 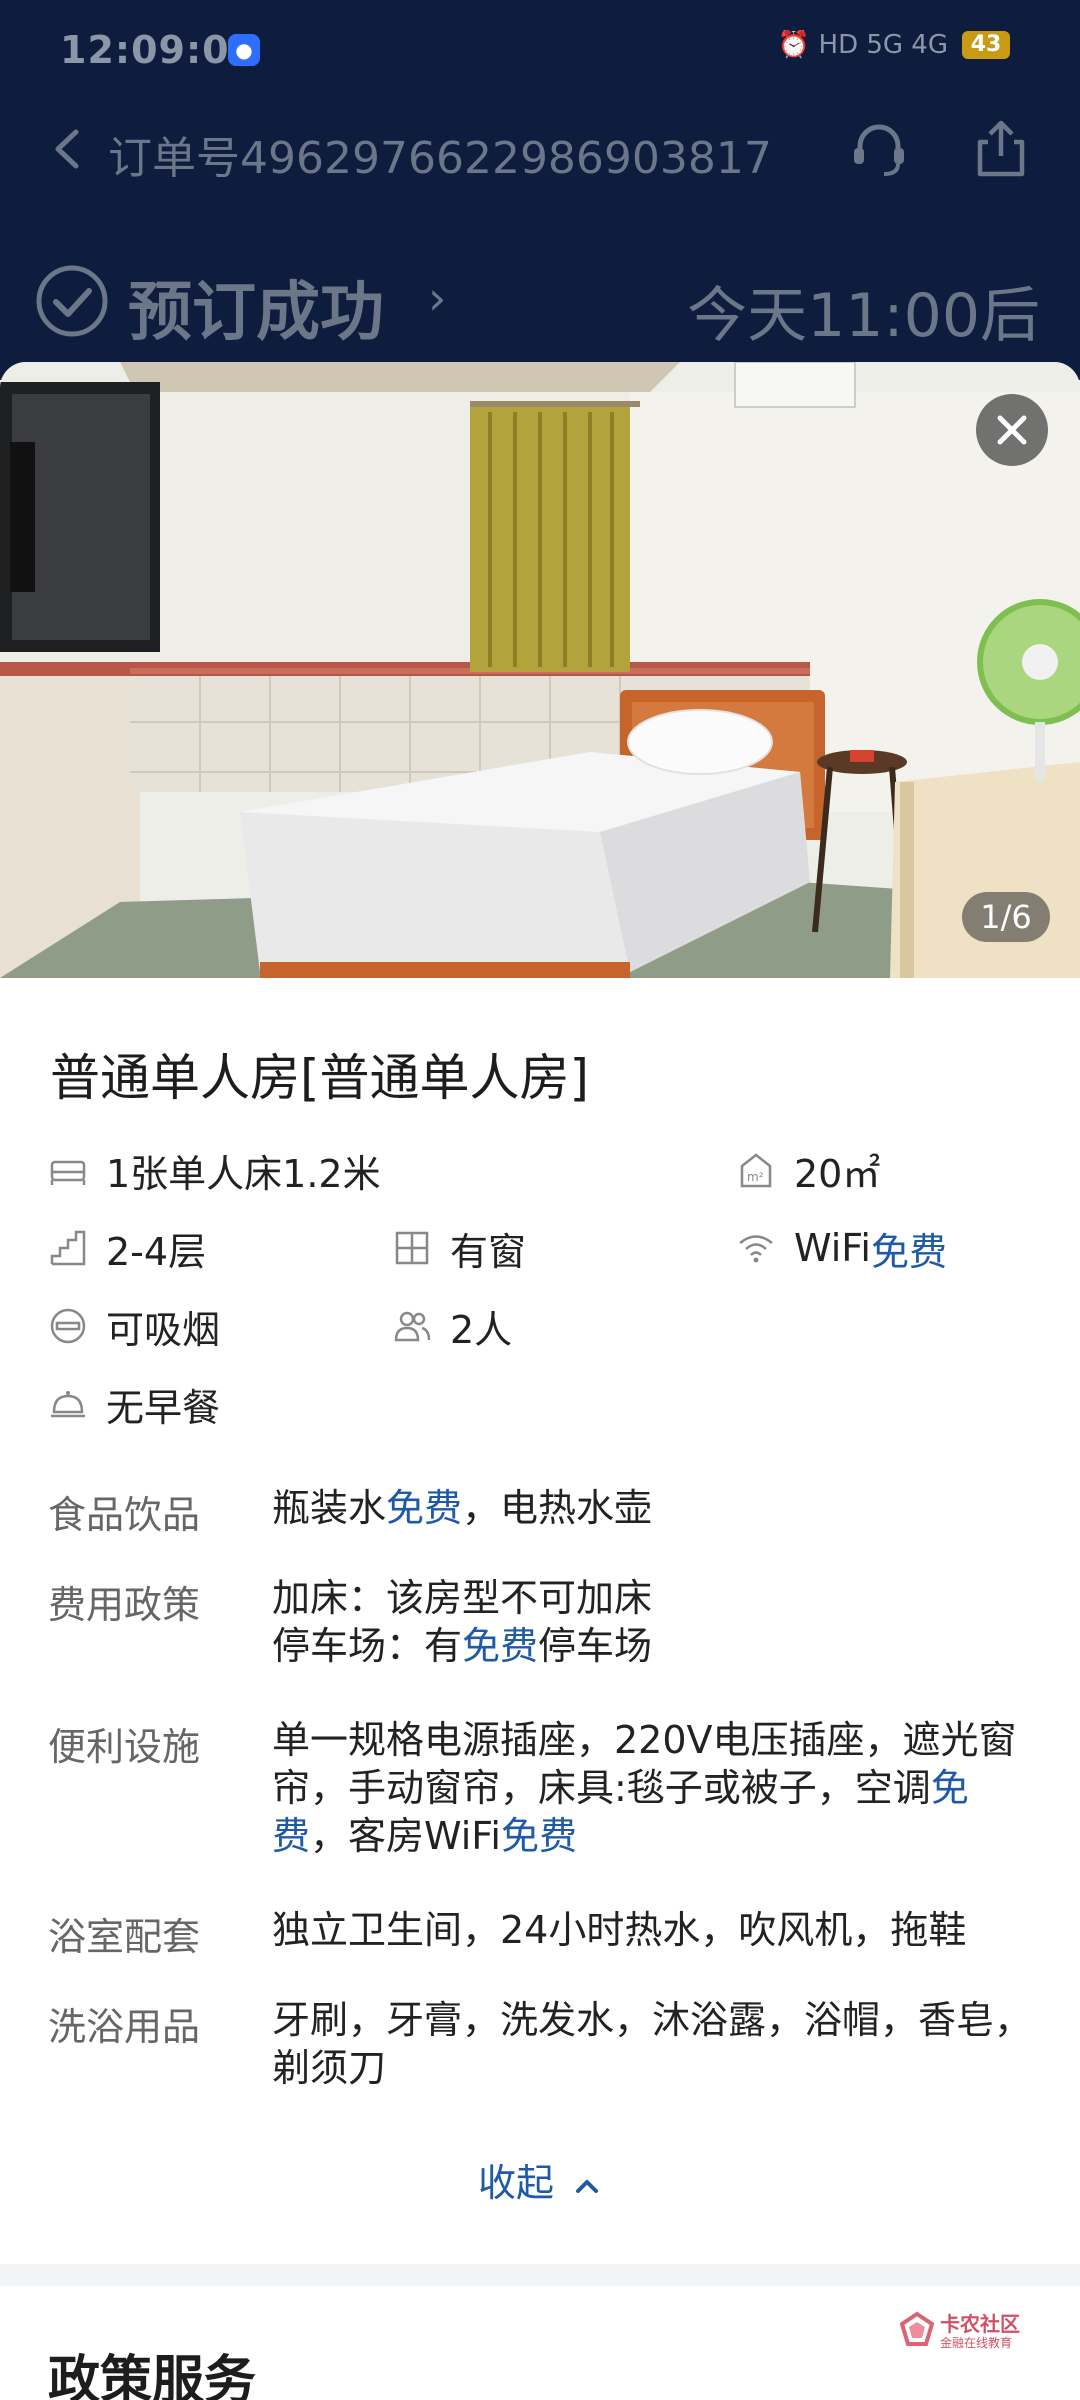 What do you see at coordinates (755, 1177) in the screenshot?
I see `svg-text: m²` at bounding box center [755, 1177].